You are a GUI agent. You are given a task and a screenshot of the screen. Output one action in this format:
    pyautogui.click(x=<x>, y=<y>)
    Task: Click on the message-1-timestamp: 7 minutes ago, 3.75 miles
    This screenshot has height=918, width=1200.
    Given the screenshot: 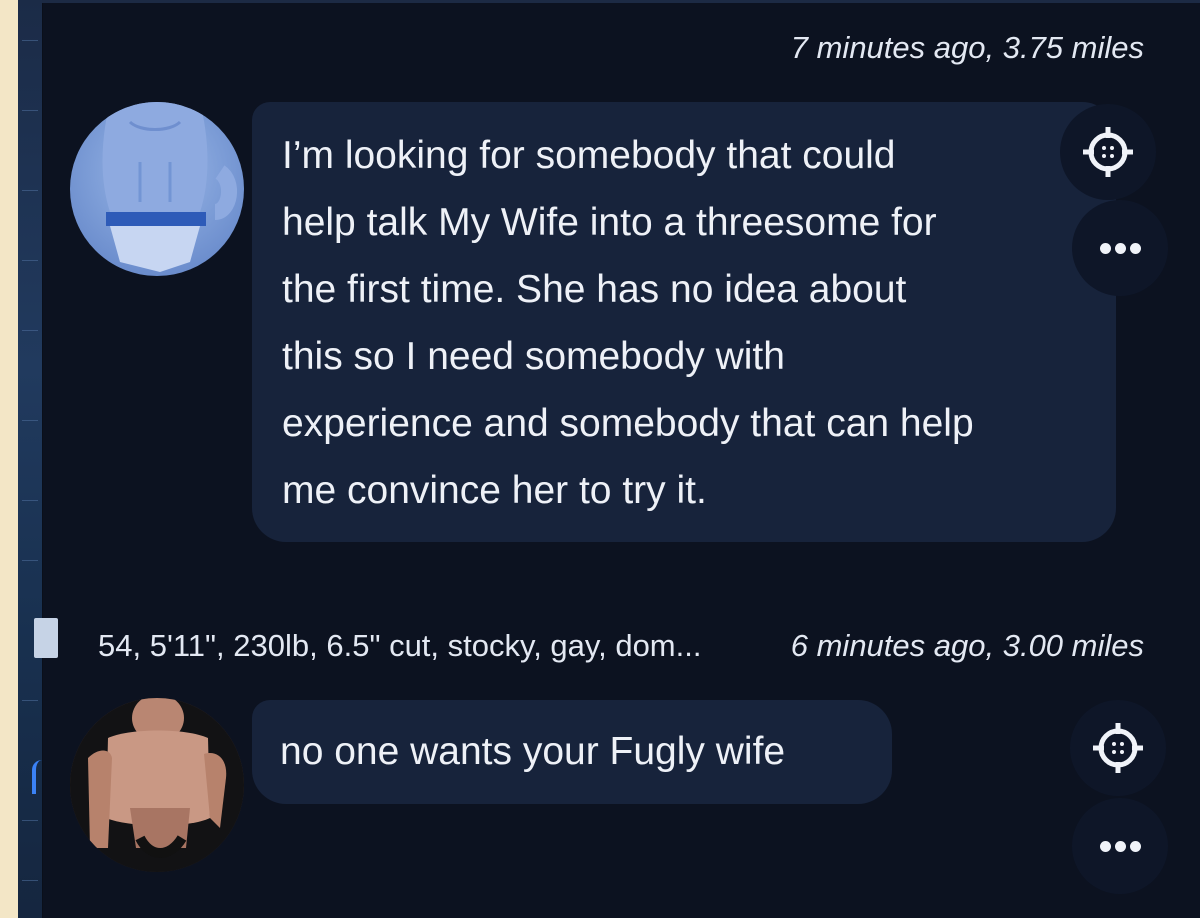 What is the action you would take?
    pyautogui.click(x=967, y=47)
    